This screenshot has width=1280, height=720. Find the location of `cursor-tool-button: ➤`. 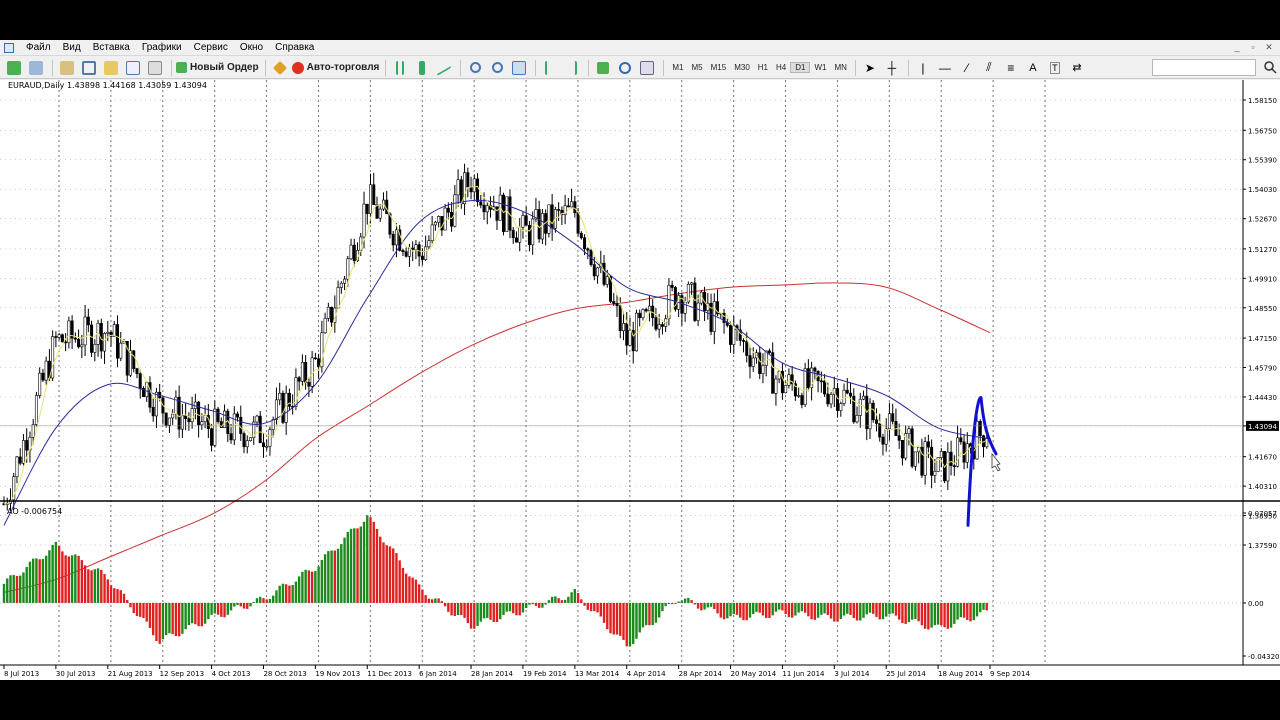

cursor-tool-button: ➤ is located at coordinates (870, 68).